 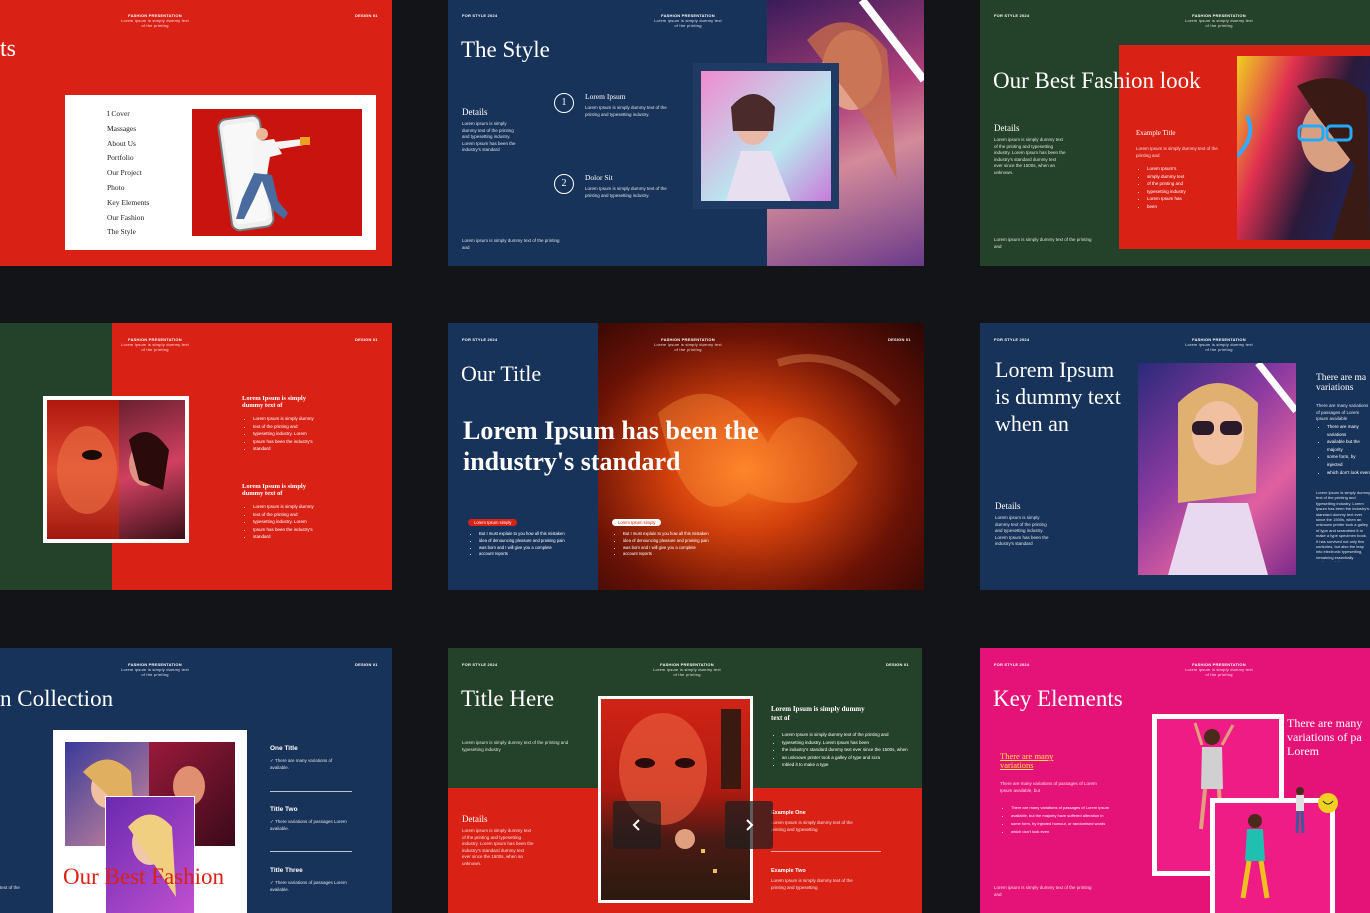 I want to click on chevron-left-icon, so click(x=636, y=825).